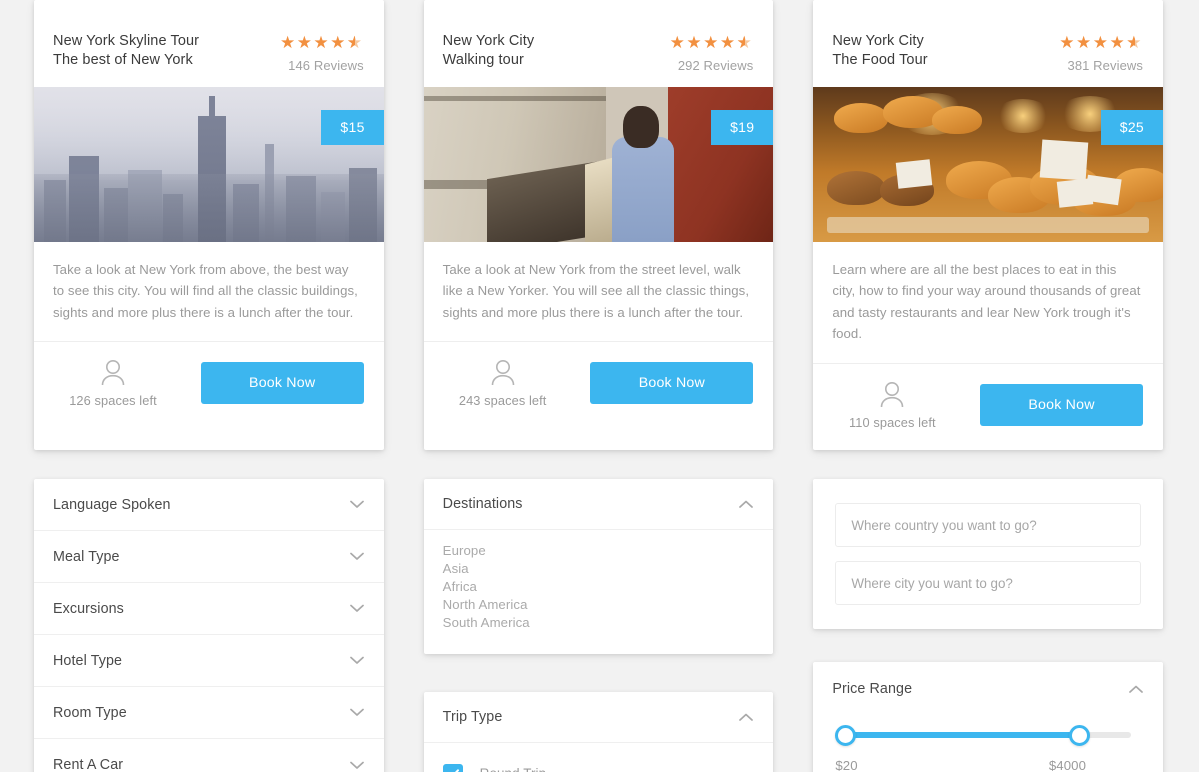  I want to click on price-range-labels: $20 $4000, so click(988, 765).